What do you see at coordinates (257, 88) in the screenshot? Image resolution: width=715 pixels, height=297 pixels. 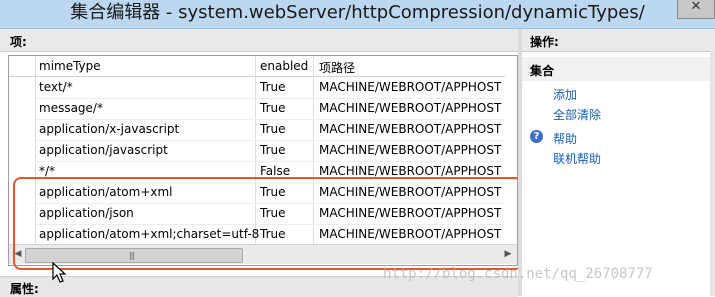 I see `table-row: text/* True MACHINE/WEBROOT/APPHOST` at bounding box center [257, 88].